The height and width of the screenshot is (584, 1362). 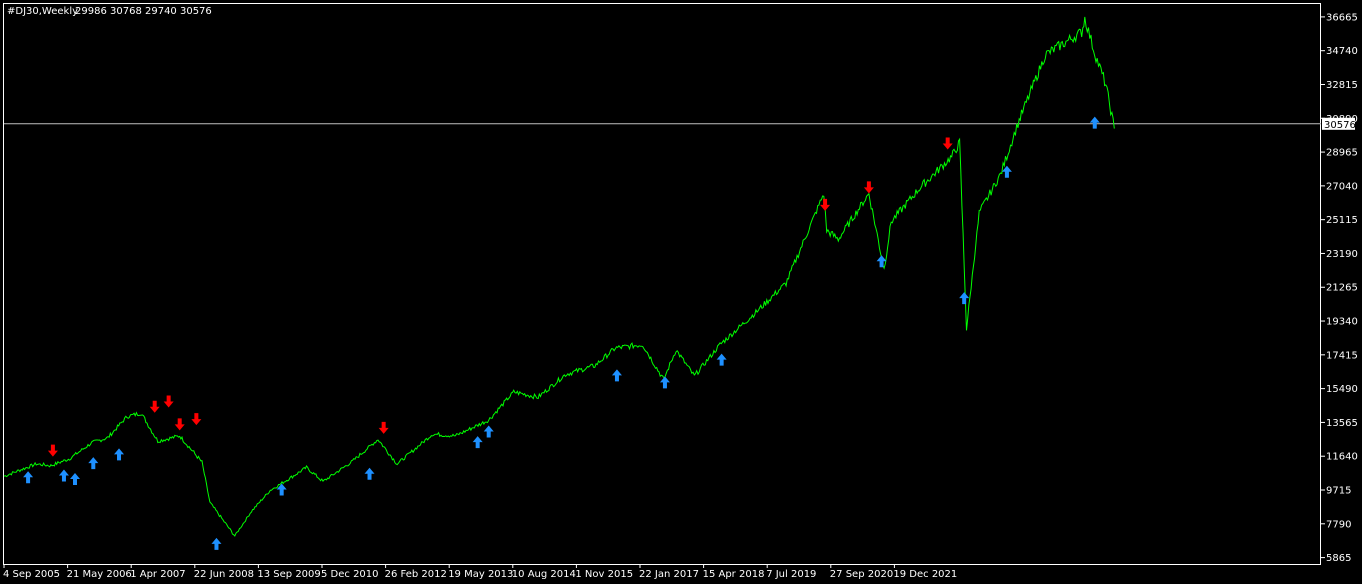 I want to click on y-tick-label: 15490, so click(x=1342, y=389).